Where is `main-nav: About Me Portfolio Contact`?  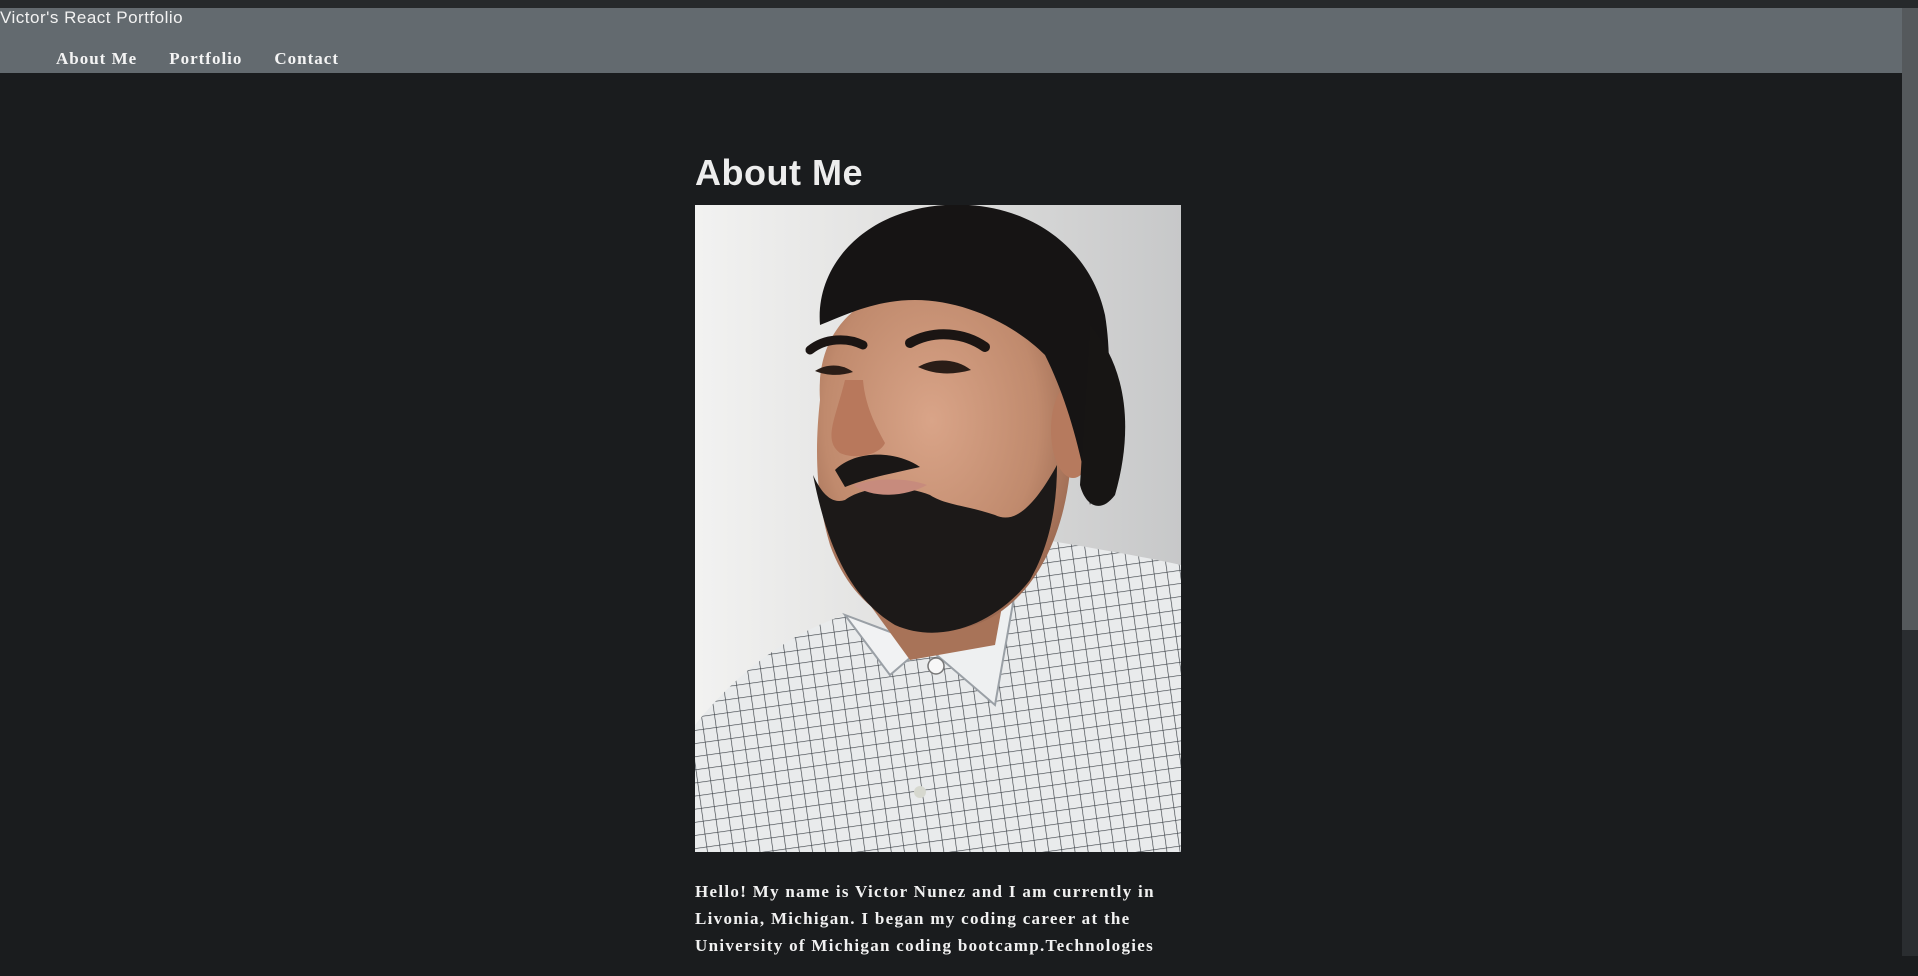
main-nav: About Me Portfolio Contact is located at coordinates (213, 59).